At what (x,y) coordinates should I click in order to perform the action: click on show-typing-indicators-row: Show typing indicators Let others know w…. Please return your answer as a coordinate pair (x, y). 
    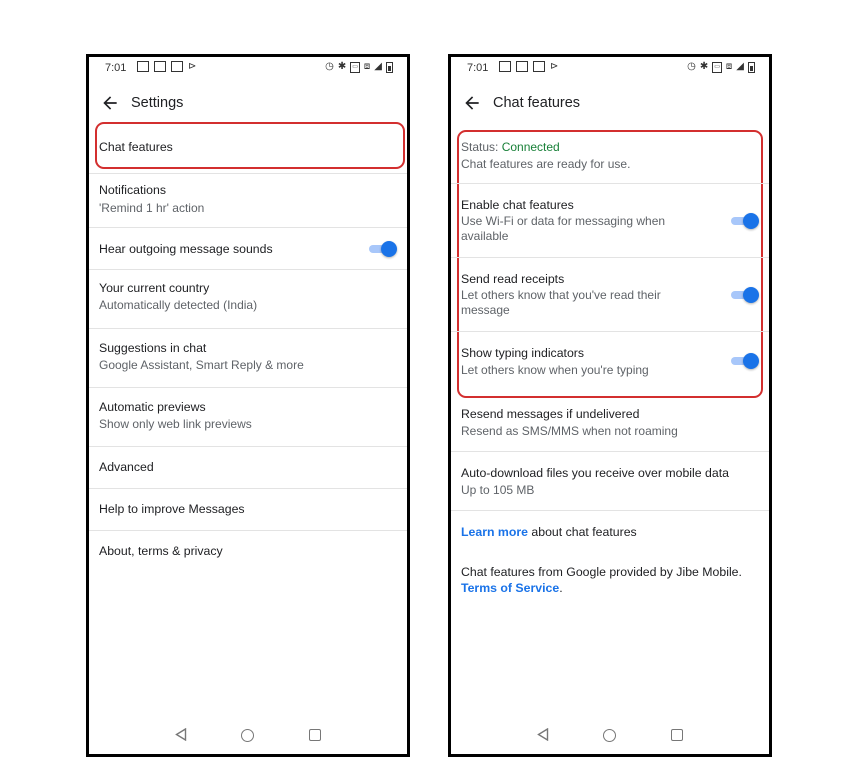
    Looking at the image, I should click on (610, 362).